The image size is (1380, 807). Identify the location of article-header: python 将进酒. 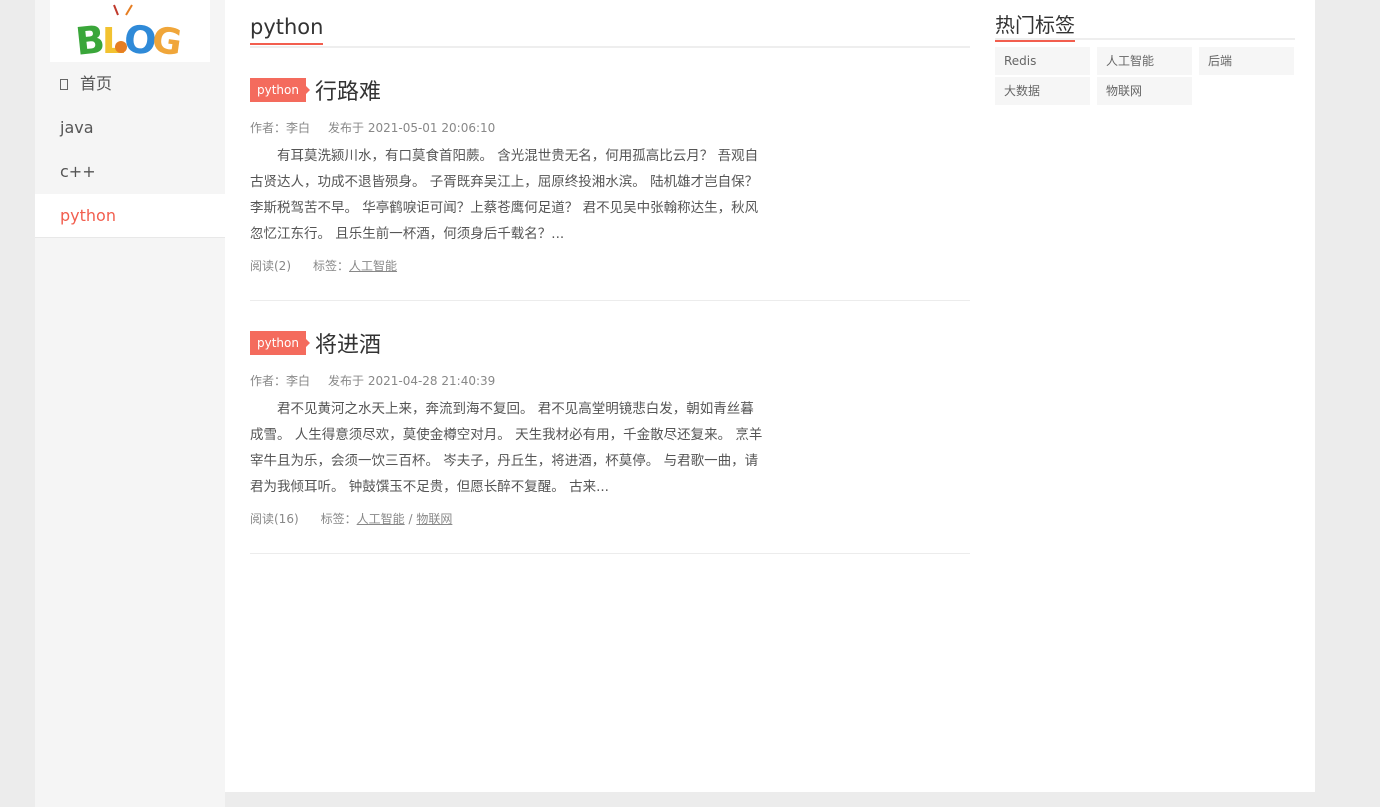
(610, 343).